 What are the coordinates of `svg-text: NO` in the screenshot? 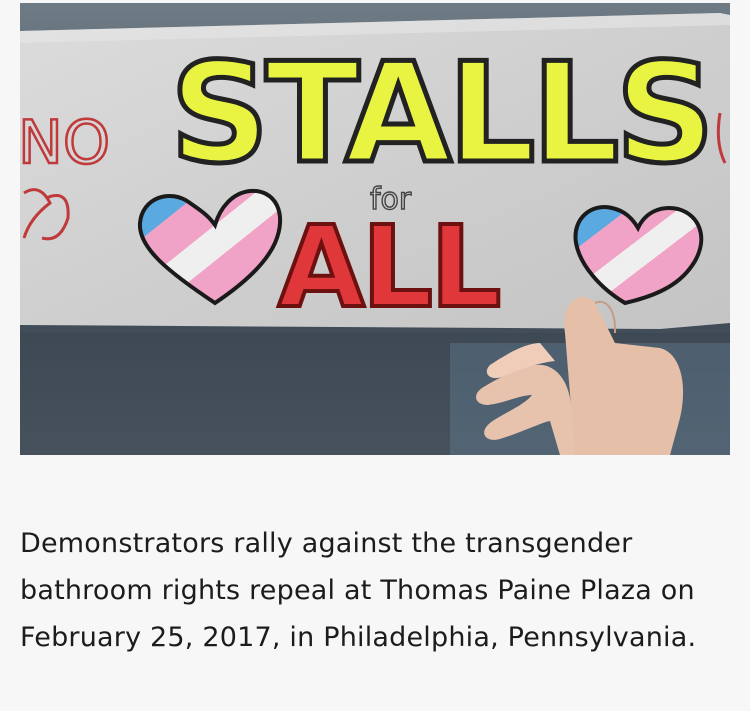 It's located at (65, 143).